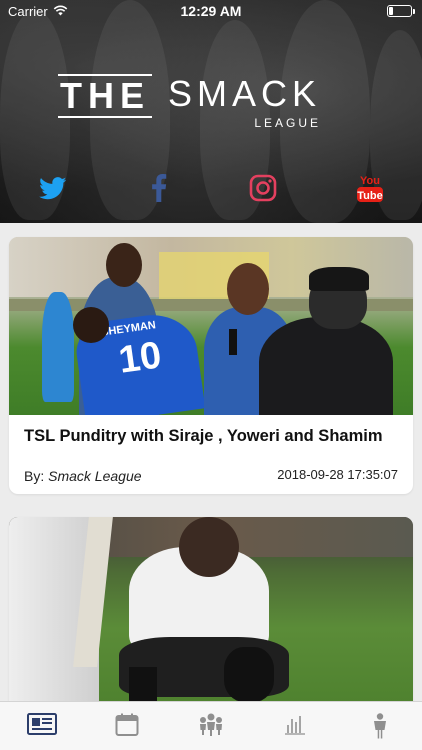 The height and width of the screenshot is (750, 422). I want to click on teams-icon, so click(211, 727).